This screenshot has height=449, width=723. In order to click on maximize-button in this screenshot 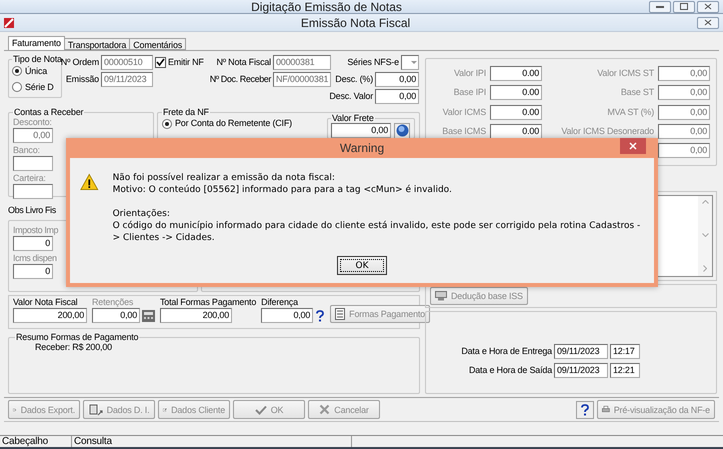, I will do `click(684, 6)`.